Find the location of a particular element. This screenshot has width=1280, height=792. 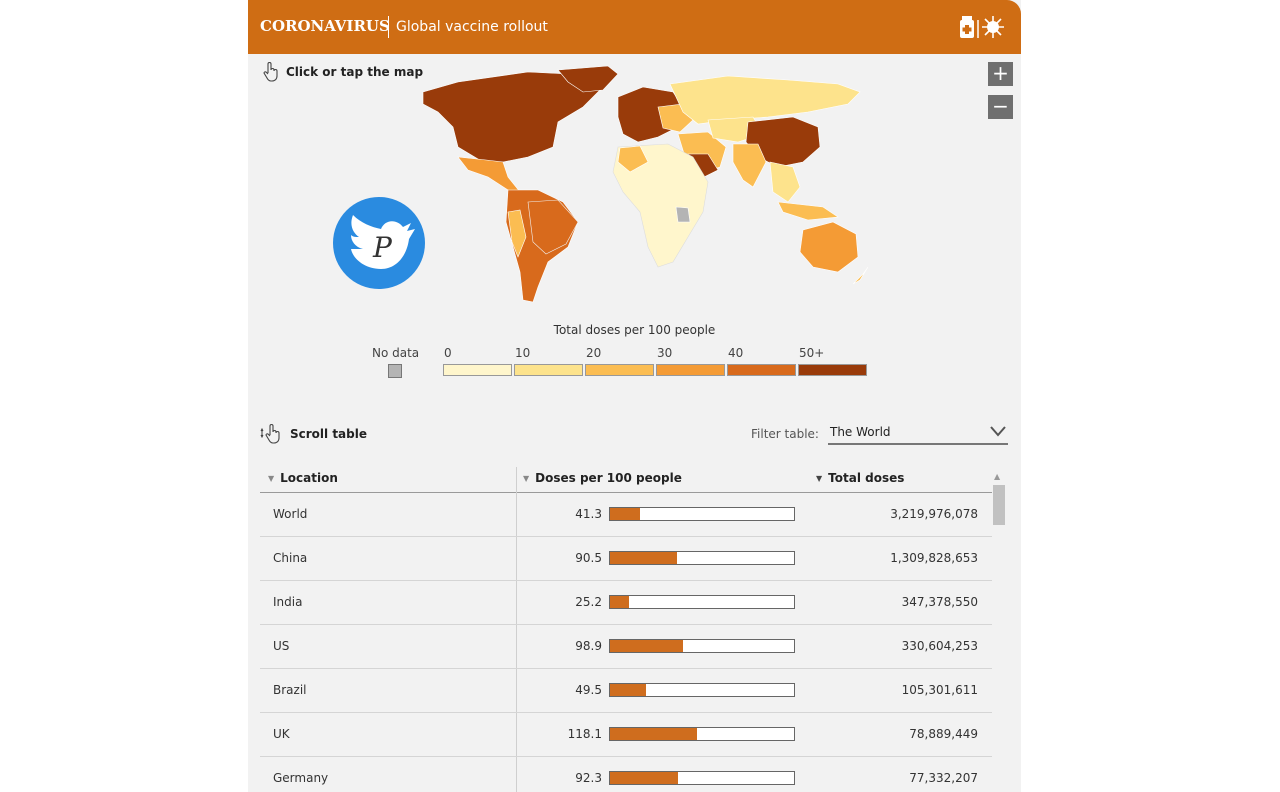

cell-location: Brazil is located at coordinates (290, 690).